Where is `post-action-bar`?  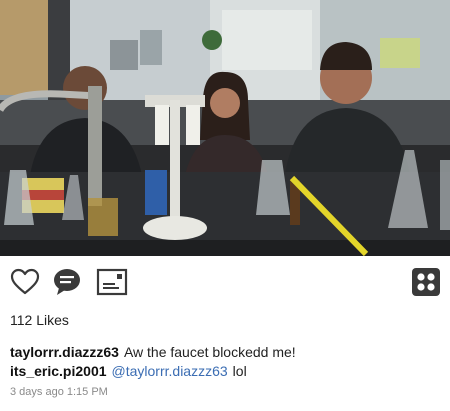
post-action-bar is located at coordinates (225, 284).